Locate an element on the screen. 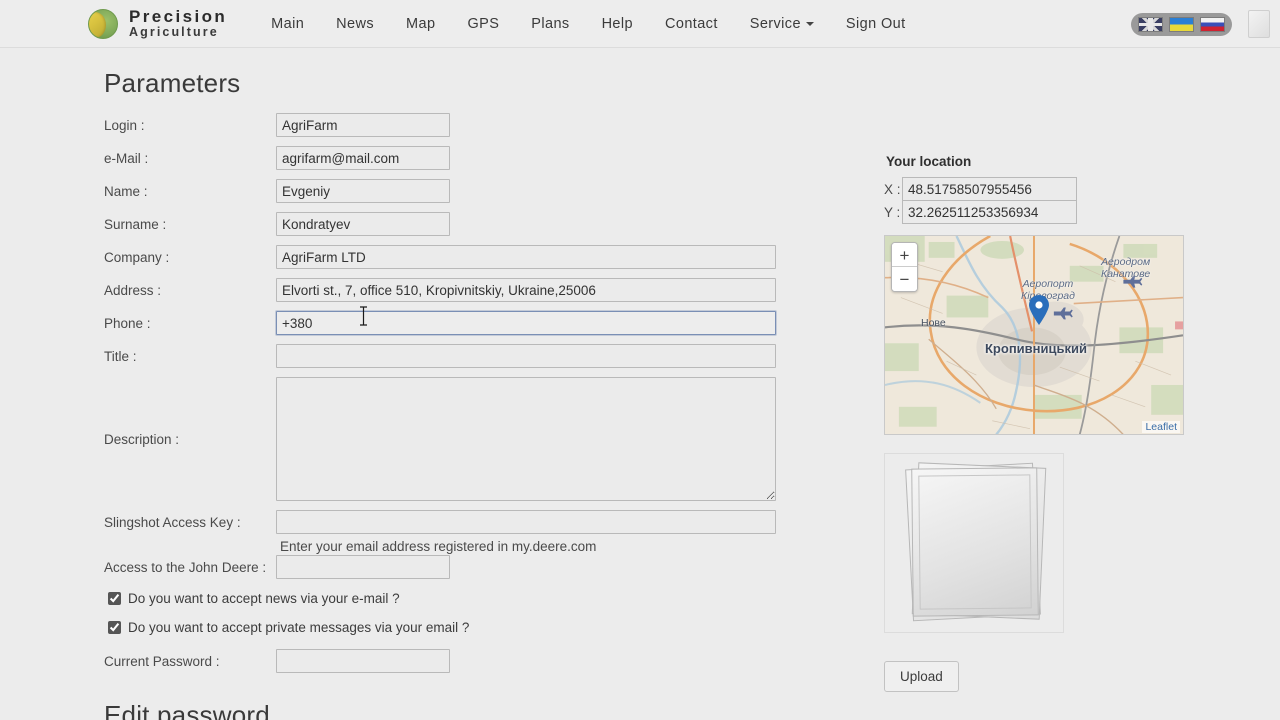 This screenshot has width=1280, height=720. label-address: Address : is located at coordinates (133, 290).